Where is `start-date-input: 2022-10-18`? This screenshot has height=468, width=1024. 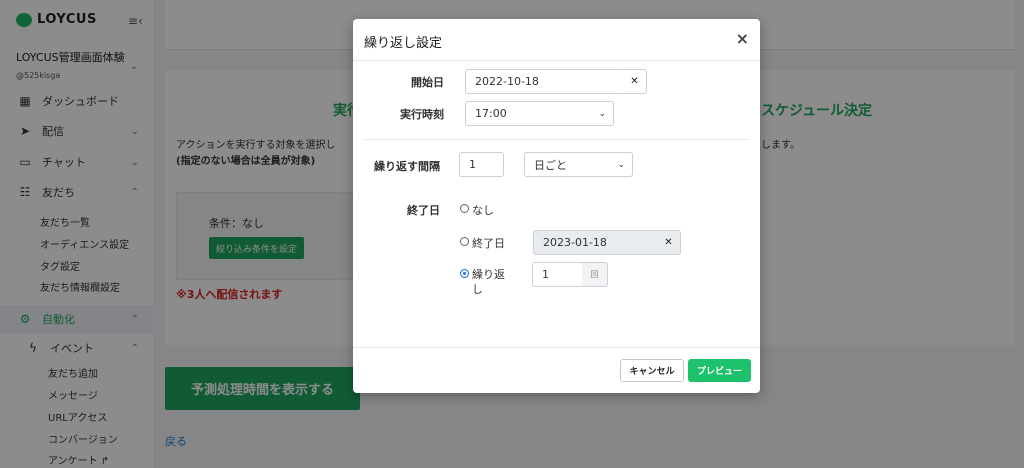
start-date-input: 2022-10-18 is located at coordinates (544, 81).